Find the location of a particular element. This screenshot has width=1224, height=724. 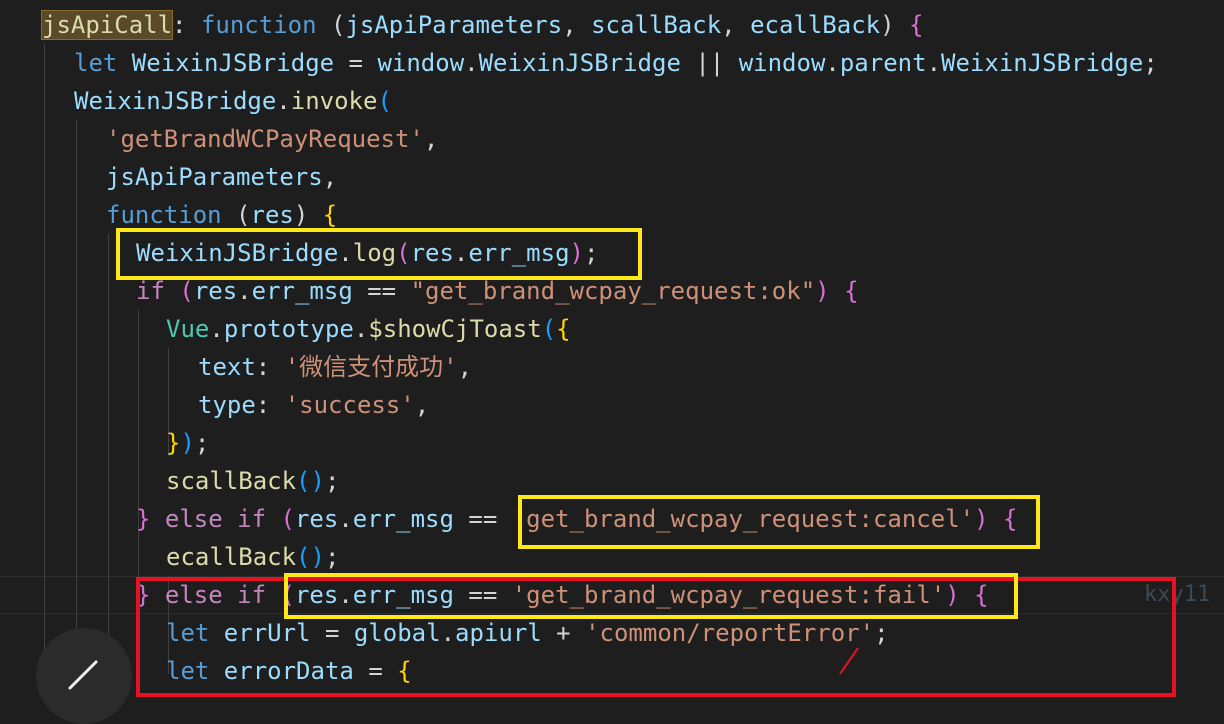

code-line: 'getBrandWCPayRequest', is located at coordinates (272, 139).